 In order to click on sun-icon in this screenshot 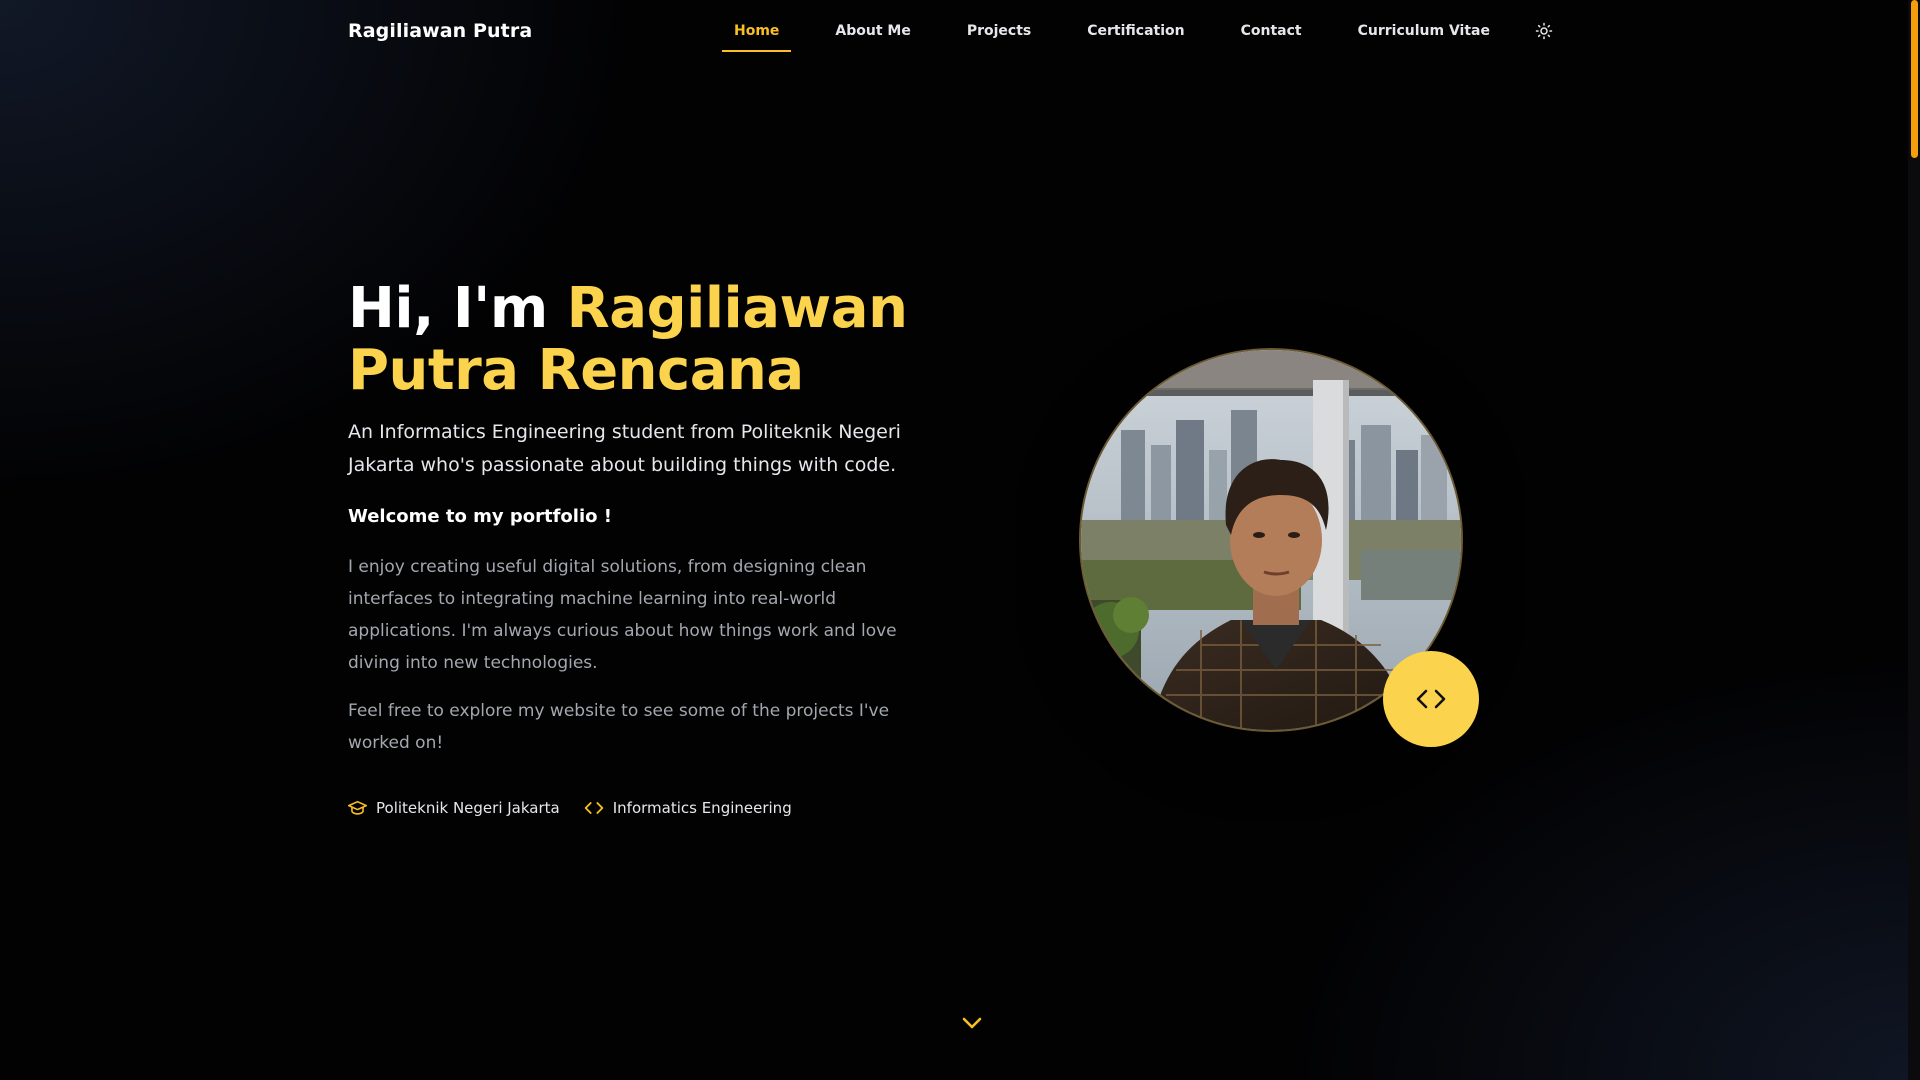, I will do `click(1544, 31)`.